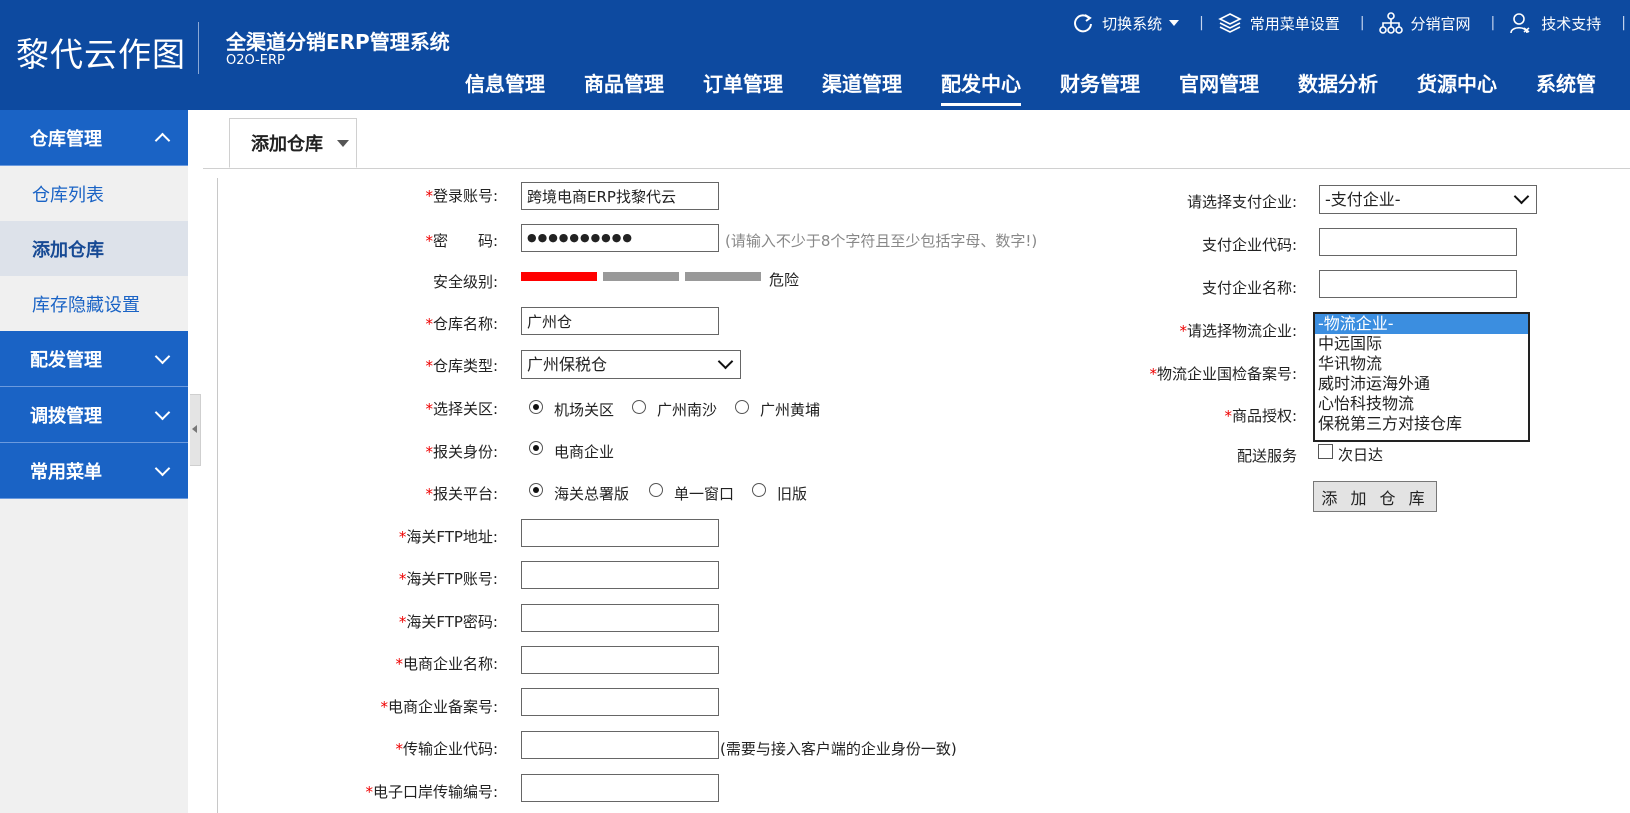  I want to click on nav-orders: 订单管理, so click(743, 84).